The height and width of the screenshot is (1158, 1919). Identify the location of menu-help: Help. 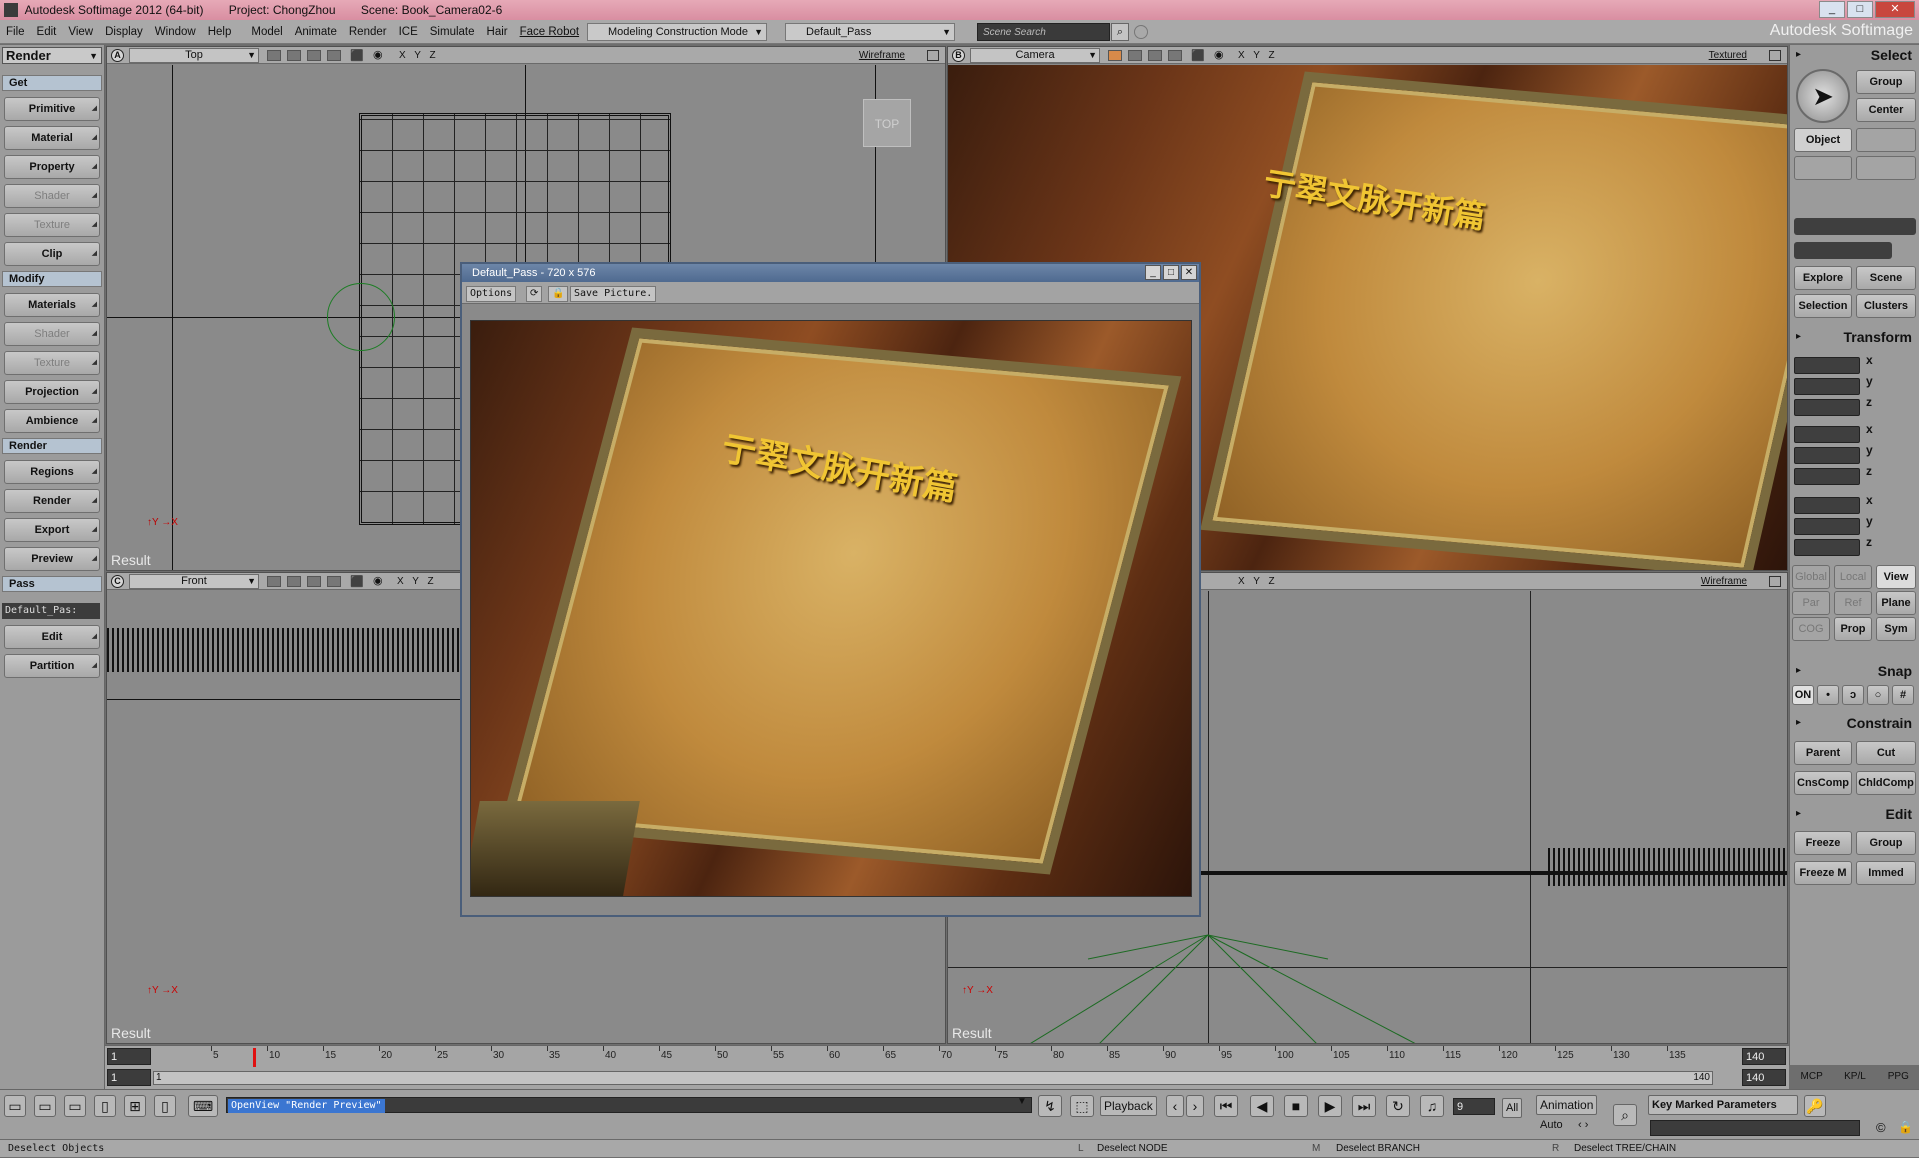
(220, 32).